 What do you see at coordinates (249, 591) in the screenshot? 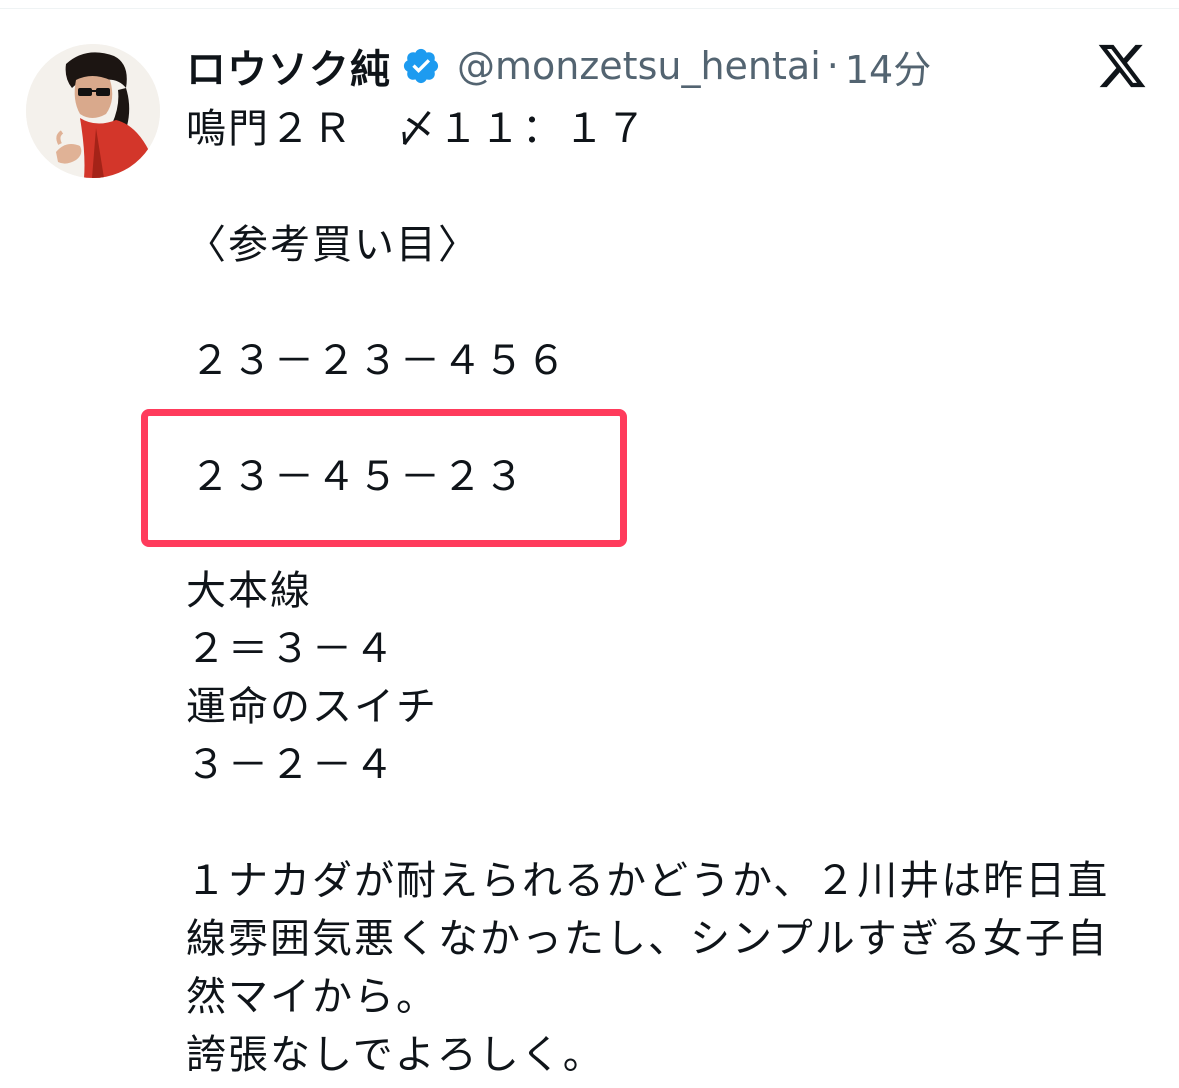
I see `tweet-line-main-label: 大本線` at bounding box center [249, 591].